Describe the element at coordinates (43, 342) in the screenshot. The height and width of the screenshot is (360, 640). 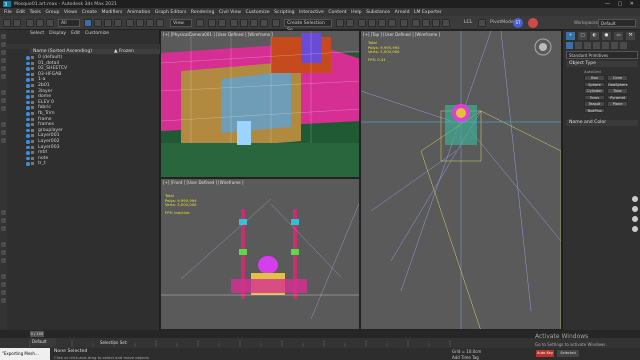
I see `layer-dropdown: Default` at that location.